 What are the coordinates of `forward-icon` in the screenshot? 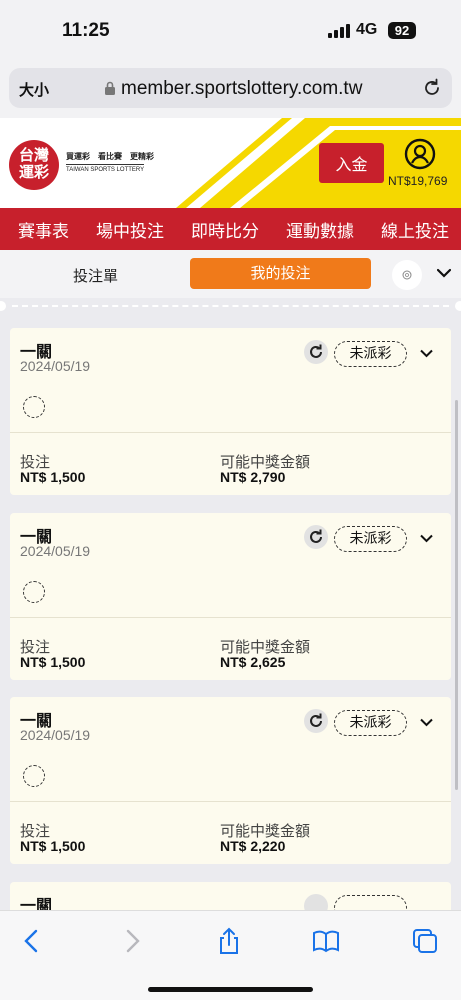 It's located at (132, 941).